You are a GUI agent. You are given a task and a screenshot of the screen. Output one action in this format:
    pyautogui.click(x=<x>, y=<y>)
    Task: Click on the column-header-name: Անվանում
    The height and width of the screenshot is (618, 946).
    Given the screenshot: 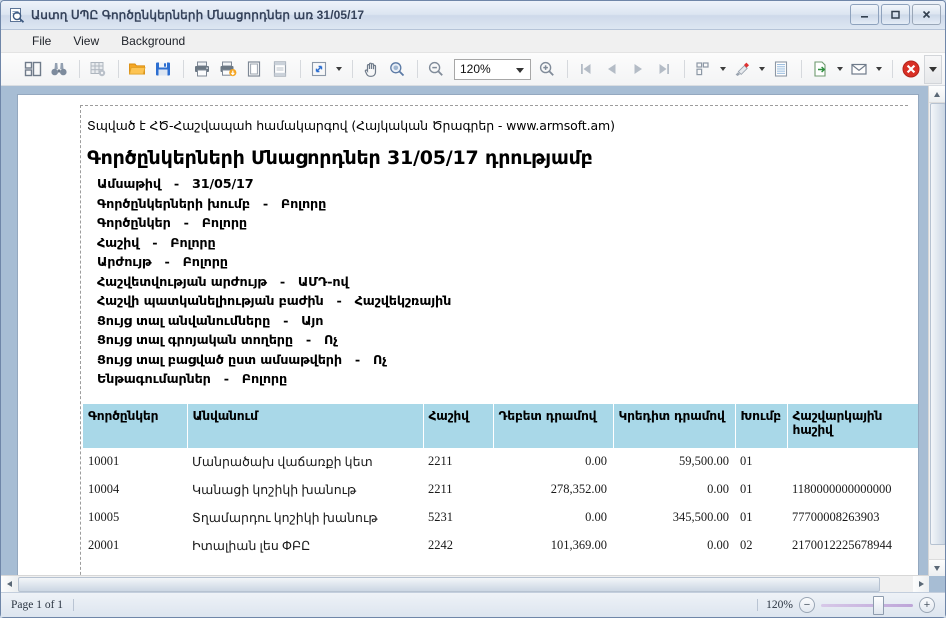 What is the action you would take?
    pyautogui.click(x=305, y=425)
    